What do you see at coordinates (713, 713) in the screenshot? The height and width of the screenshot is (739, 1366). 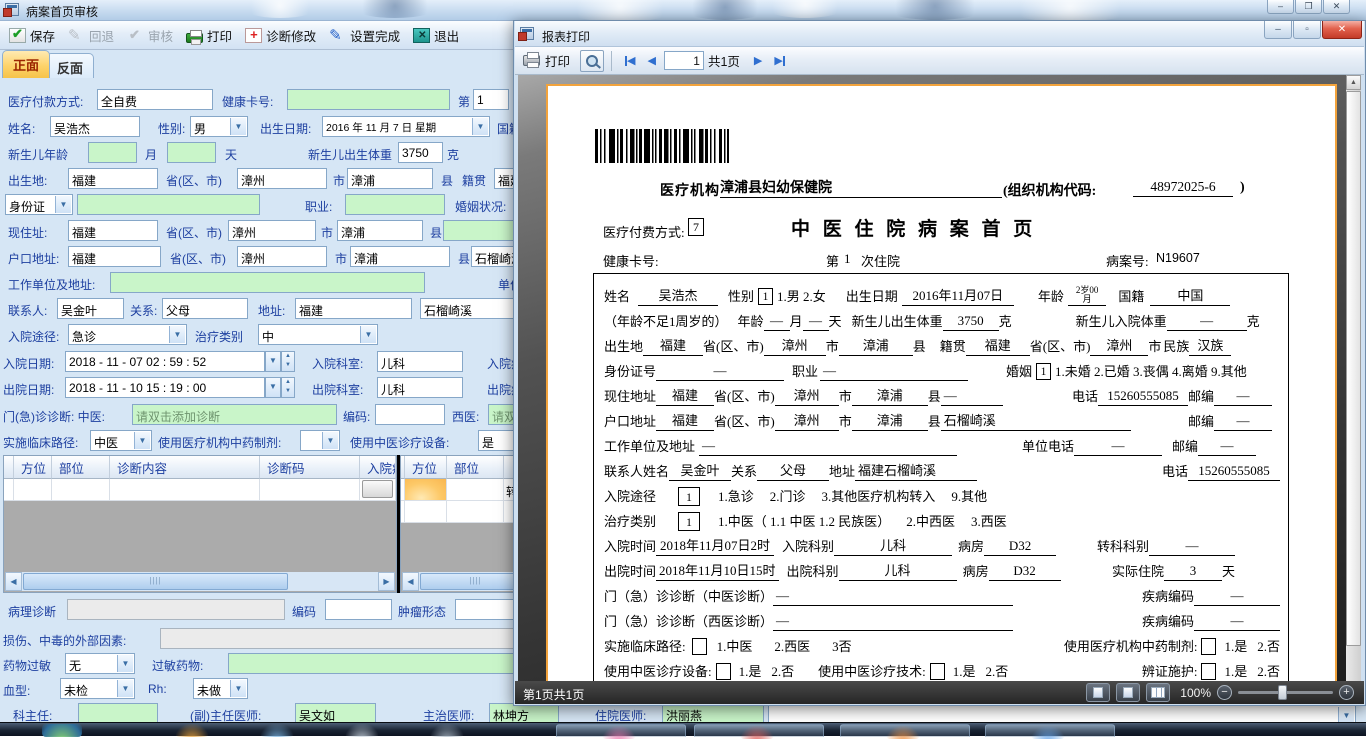 I see `resident-field: 洪丽燕` at bounding box center [713, 713].